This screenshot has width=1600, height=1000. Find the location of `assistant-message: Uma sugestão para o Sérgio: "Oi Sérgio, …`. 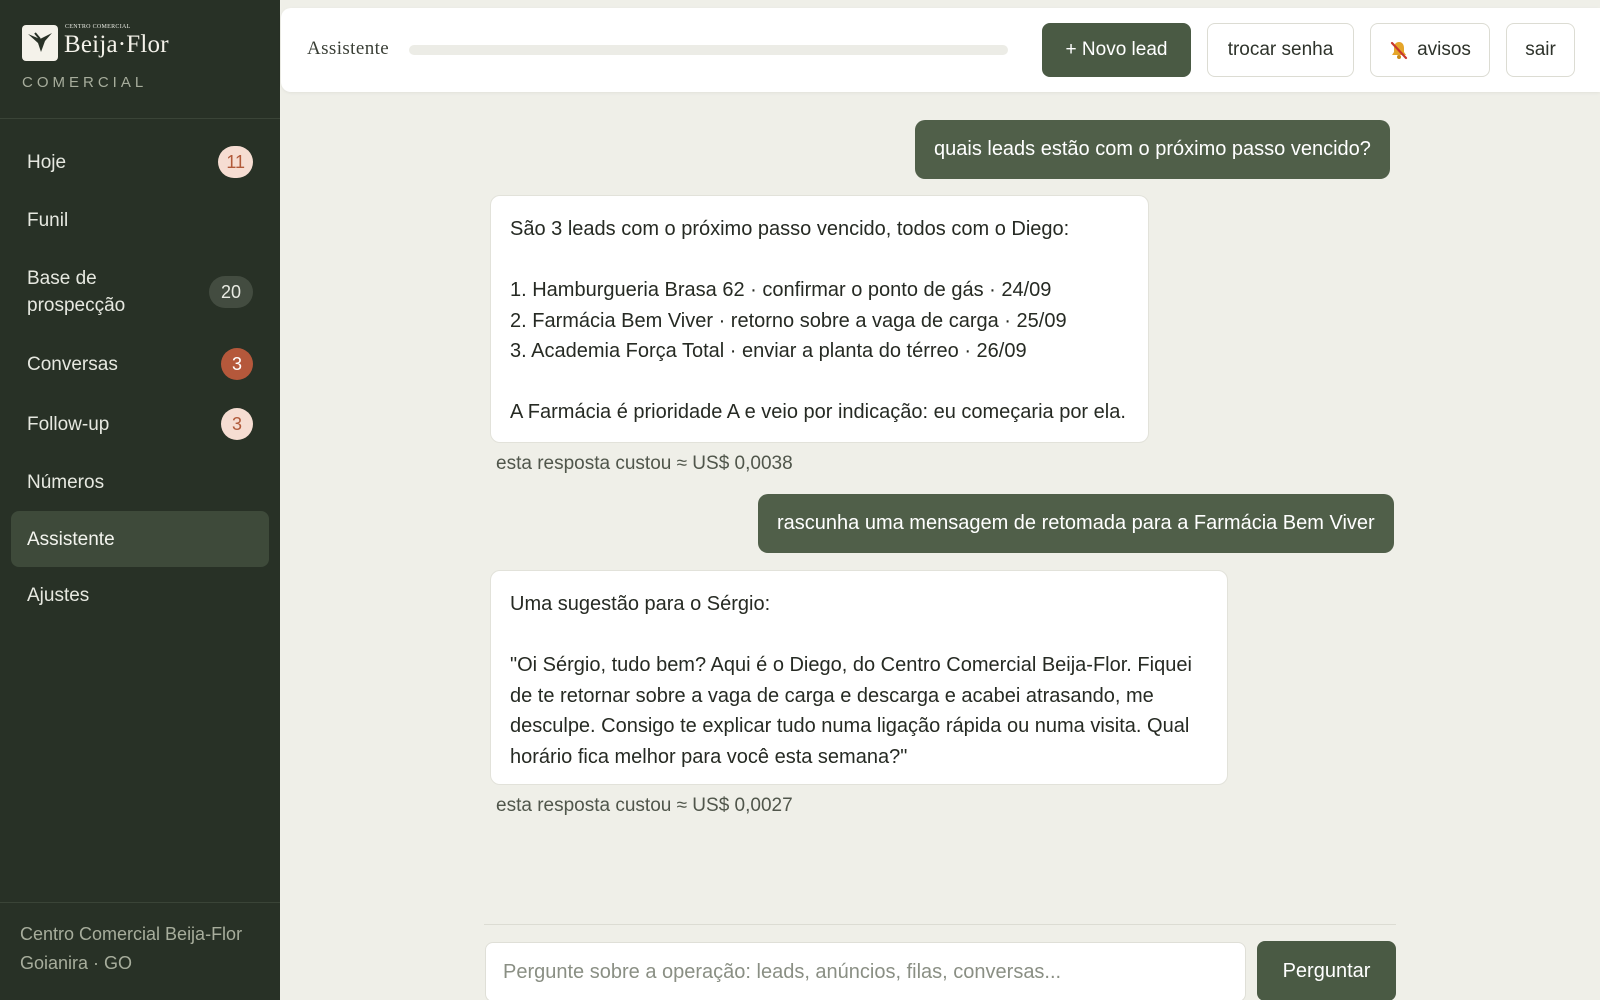

assistant-message: Uma sugestão para o Sérgio: "Oi Sérgio, … is located at coordinates (859, 677).